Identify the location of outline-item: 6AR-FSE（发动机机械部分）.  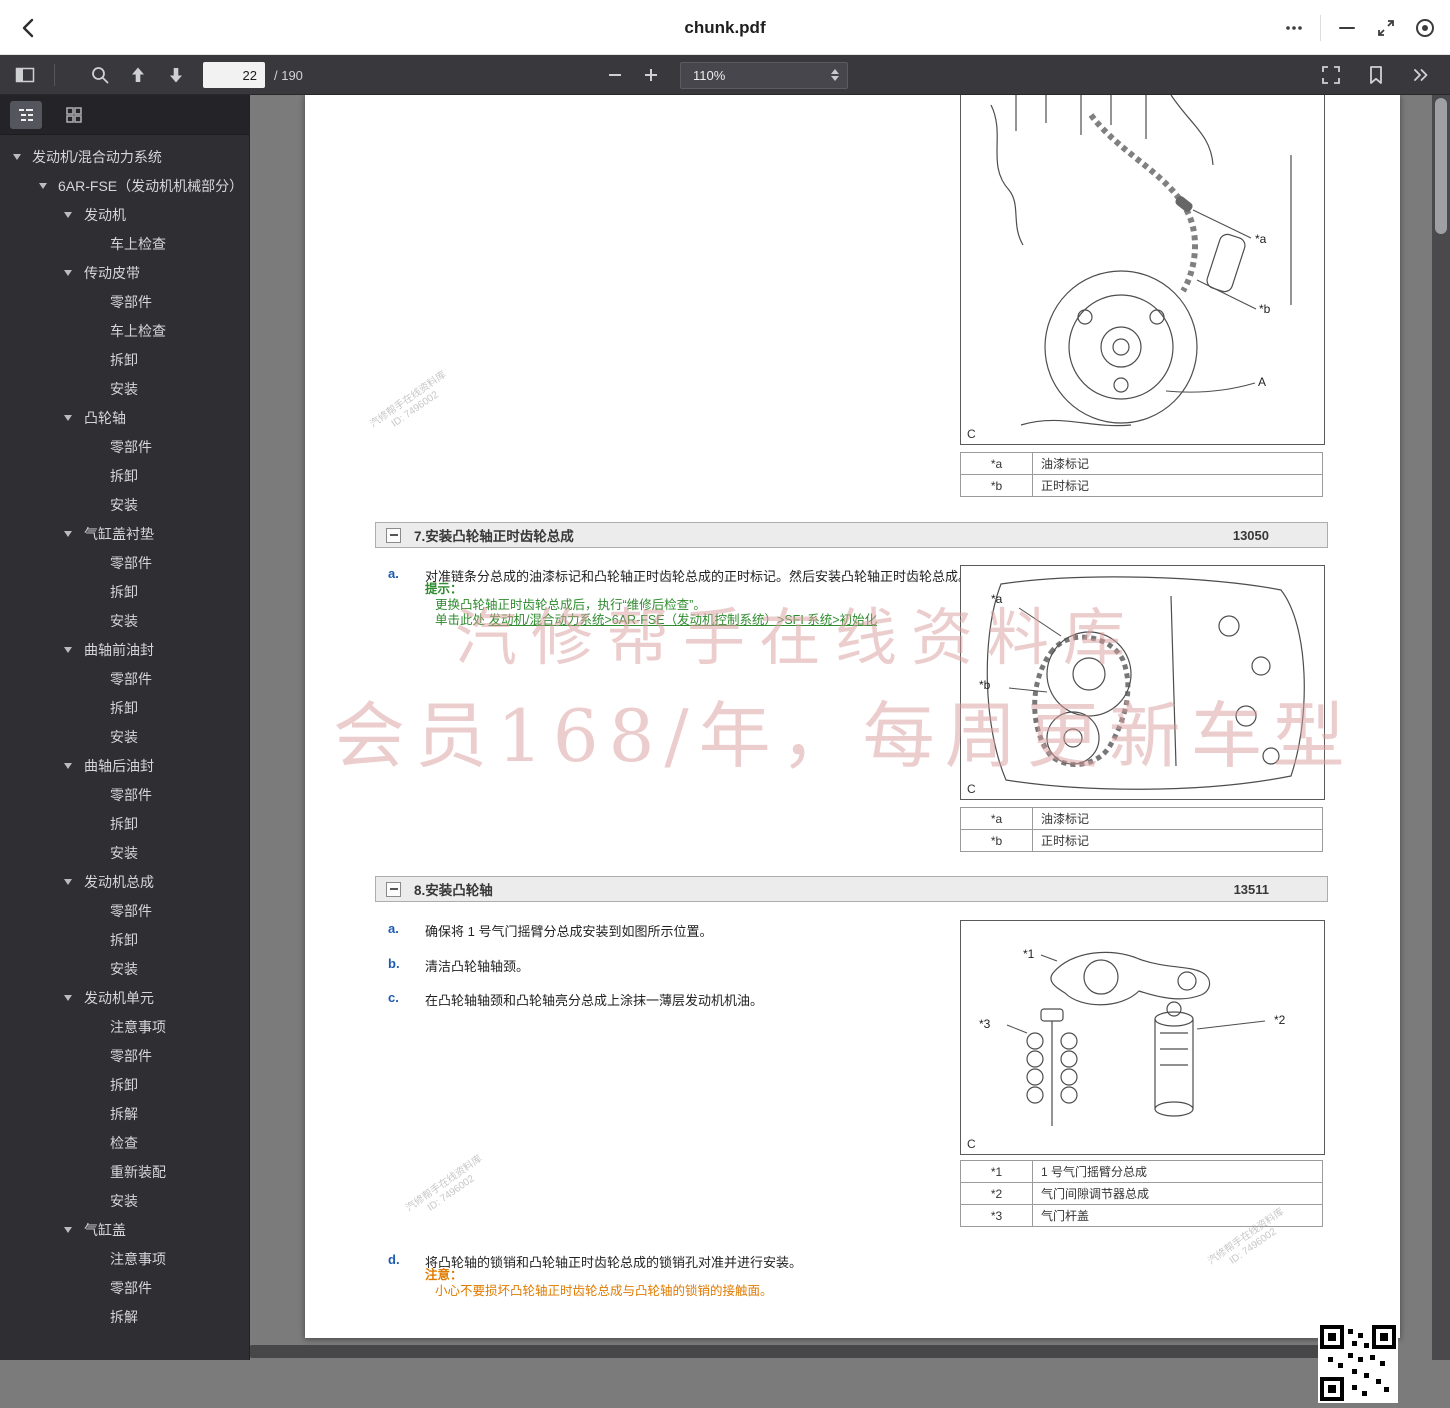
(124, 186).